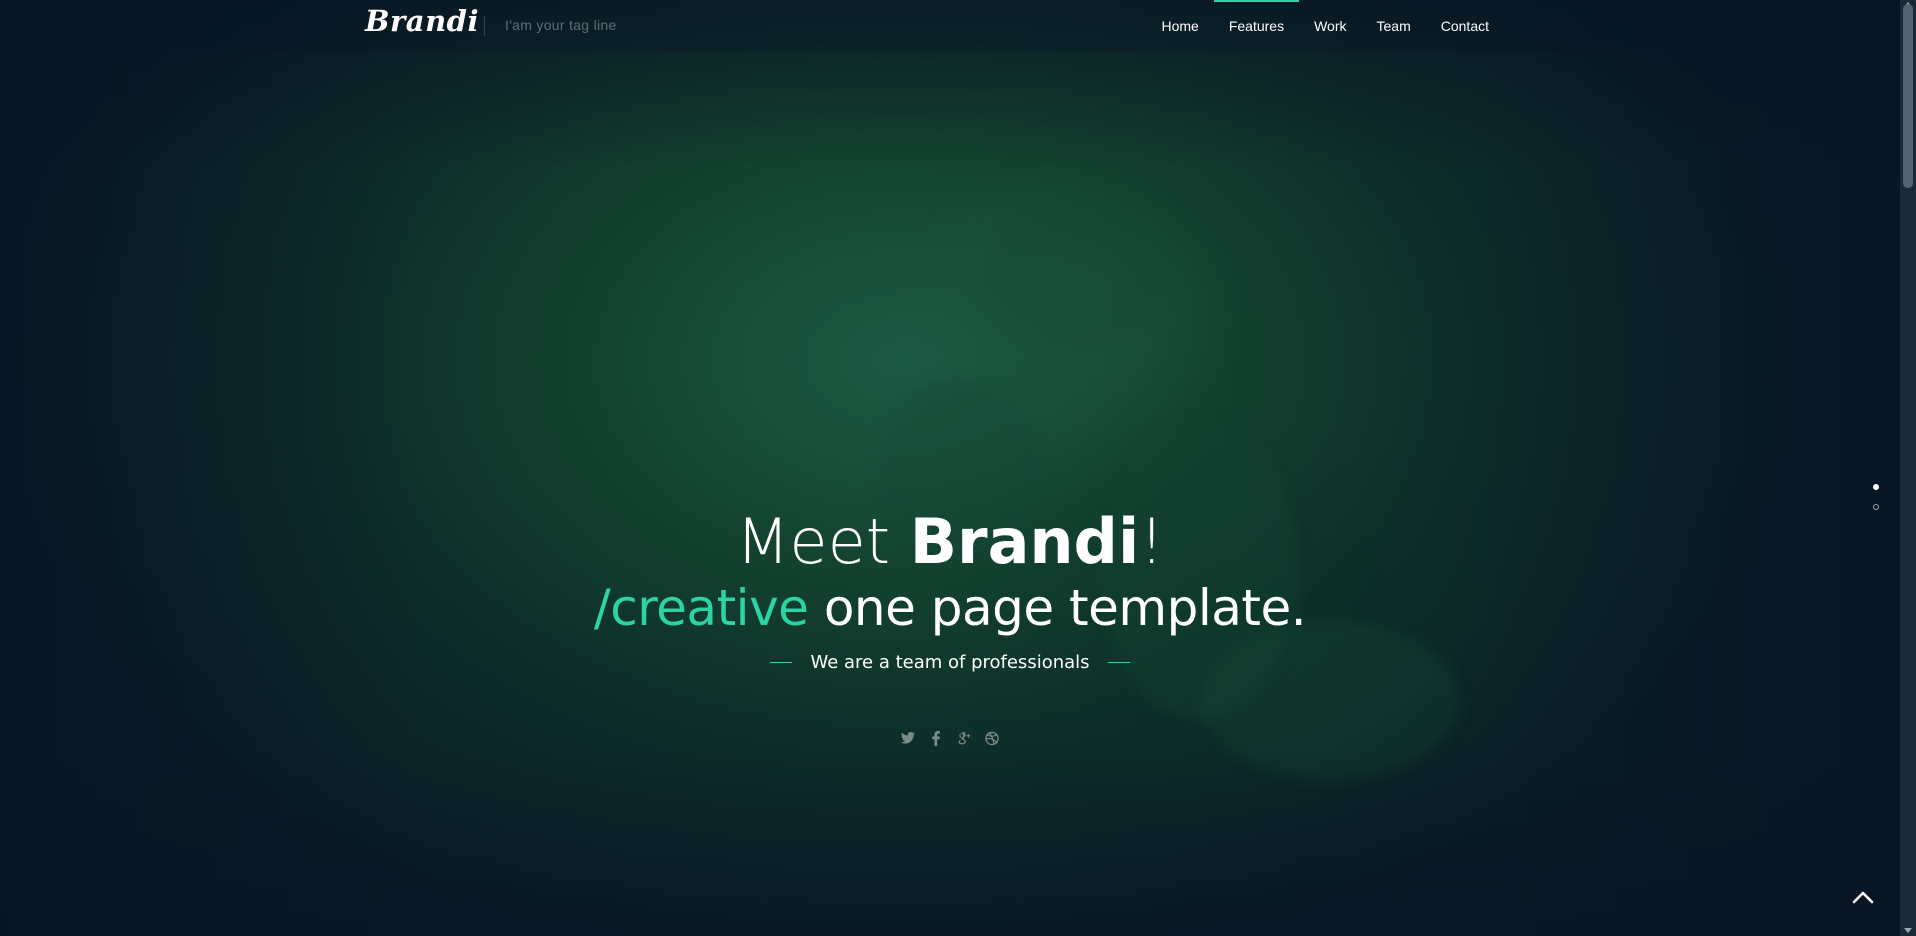  What do you see at coordinates (950, 738) in the screenshot?
I see `social-links` at bounding box center [950, 738].